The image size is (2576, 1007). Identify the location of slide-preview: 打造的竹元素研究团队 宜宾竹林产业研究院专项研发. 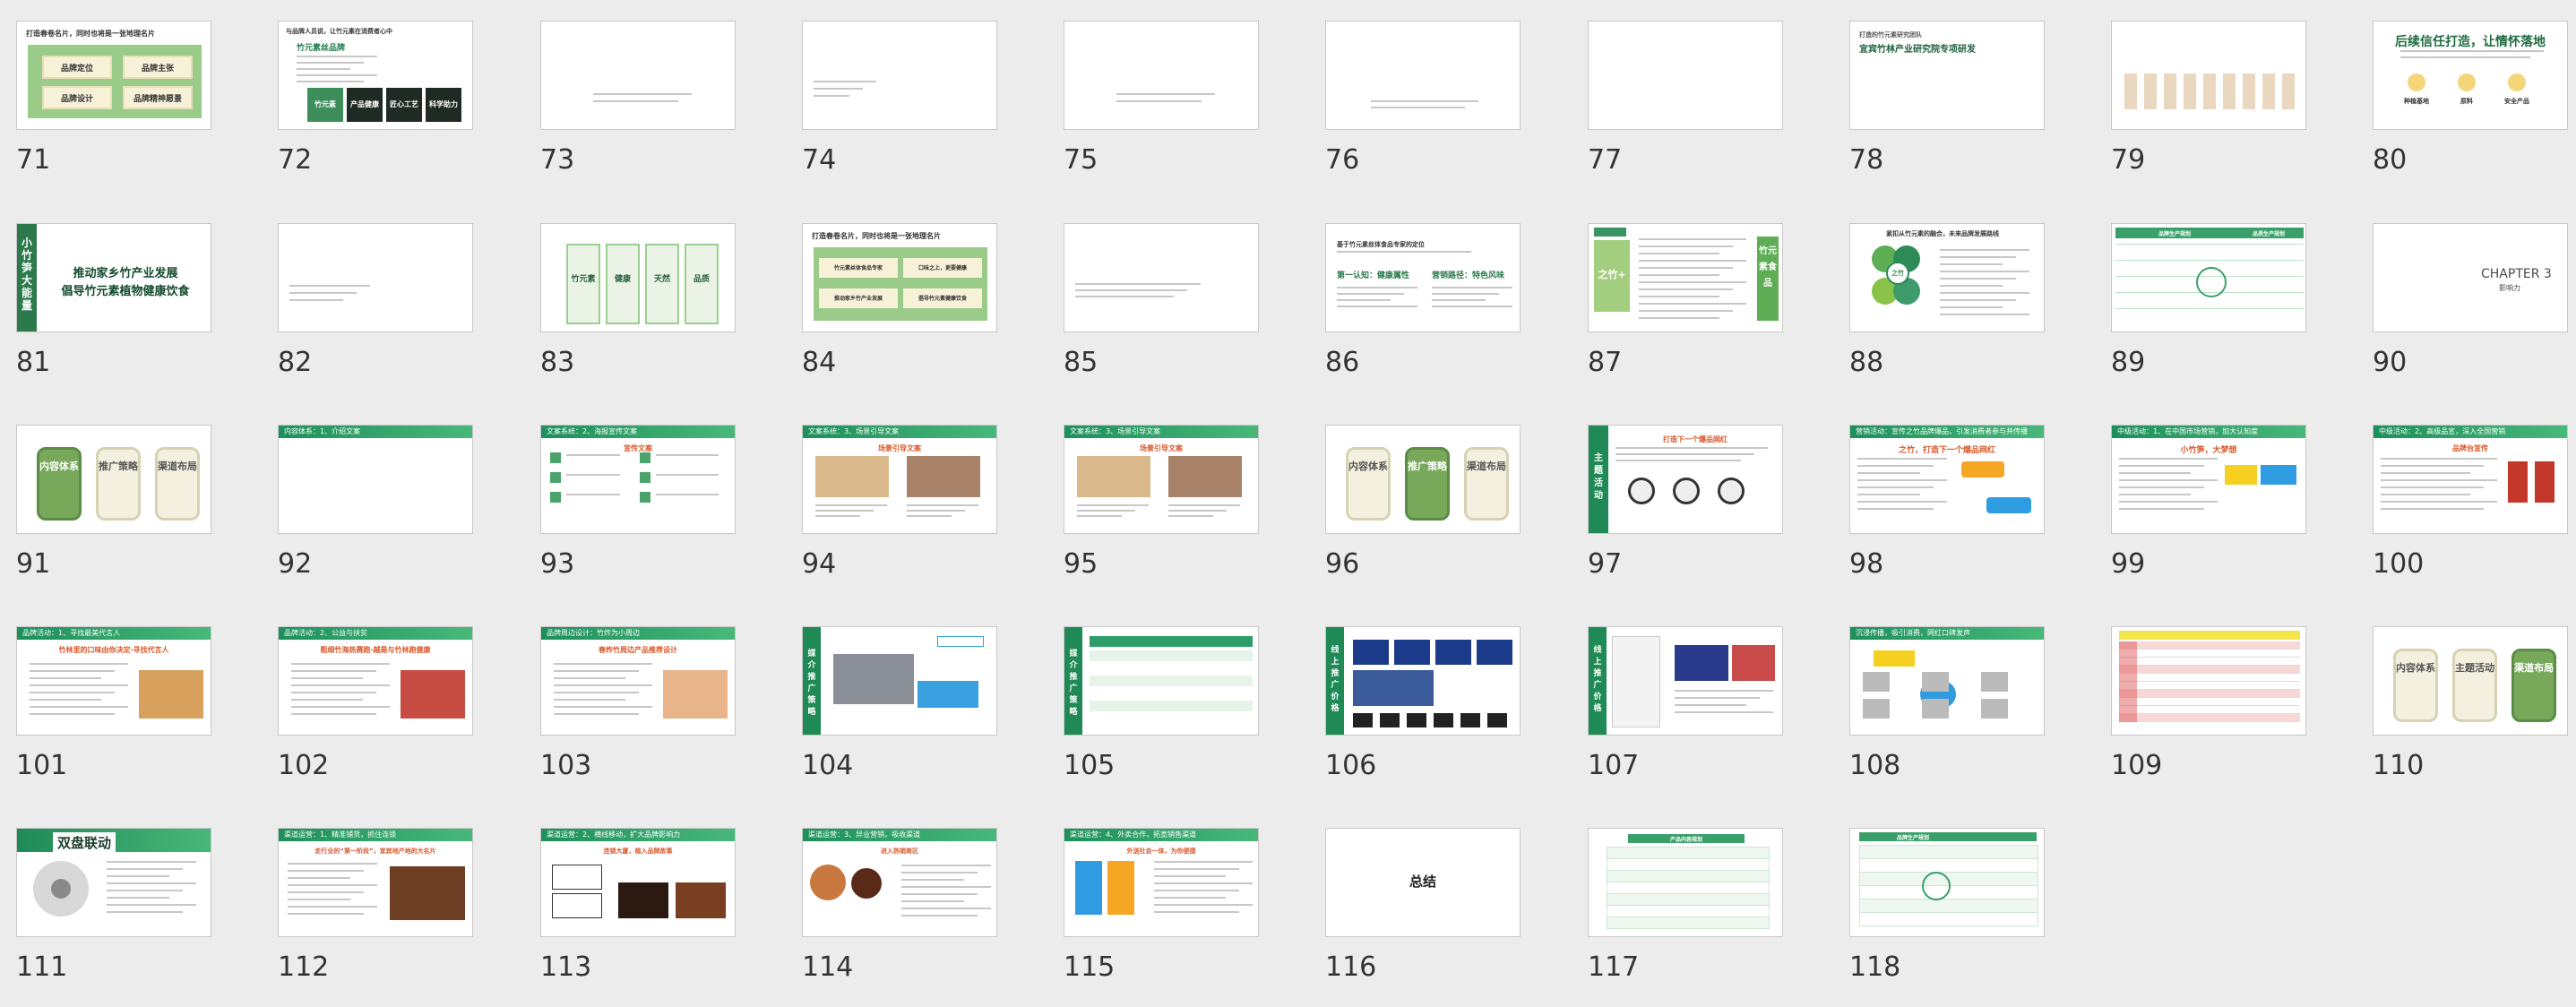
(1947, 75).